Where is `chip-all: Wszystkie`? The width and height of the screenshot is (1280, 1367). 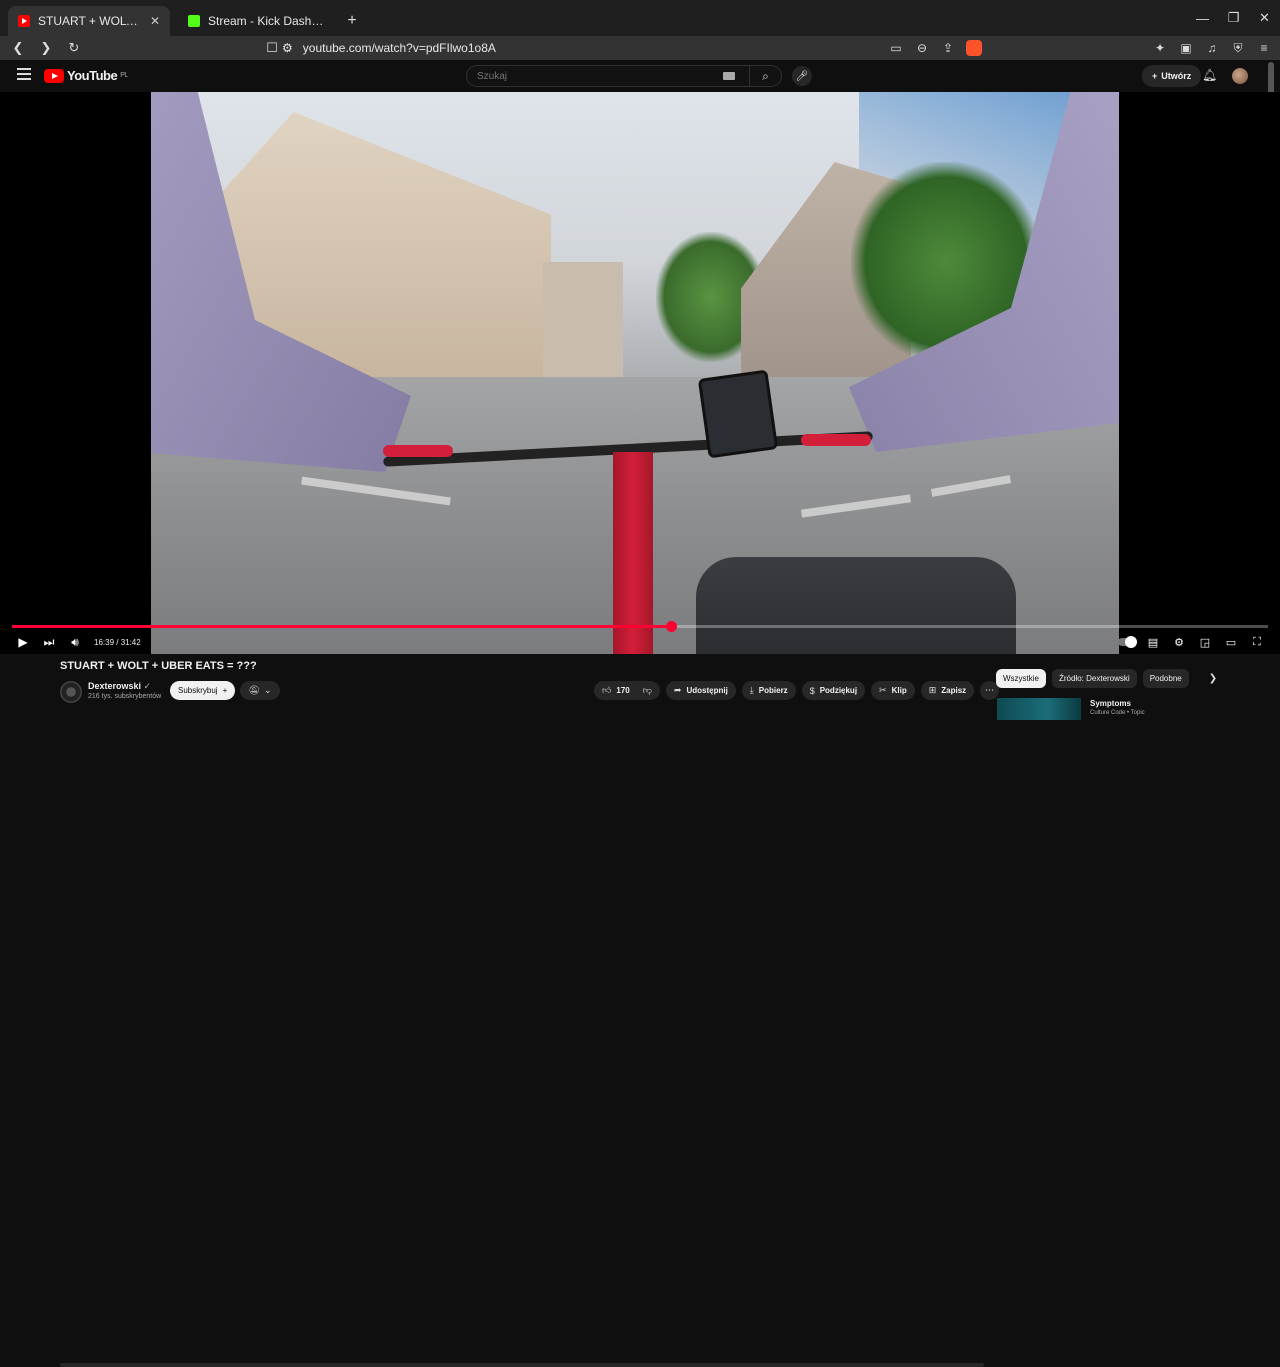 chip-all: Wszystkie is located at coordinates (1021, 678).